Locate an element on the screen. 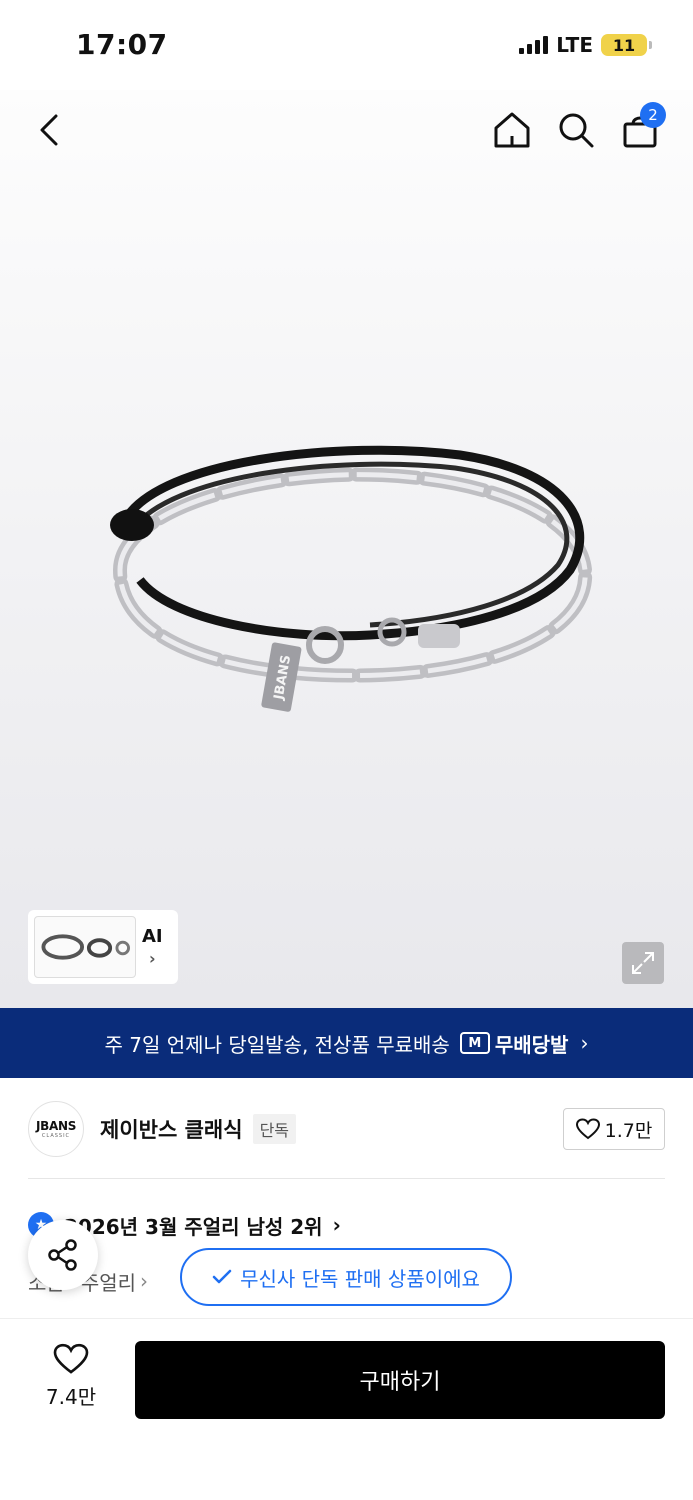 The height and width of the screenshot is (1500, 693). exclusive-tag: 단독 is located at coordinates (274, 1129).